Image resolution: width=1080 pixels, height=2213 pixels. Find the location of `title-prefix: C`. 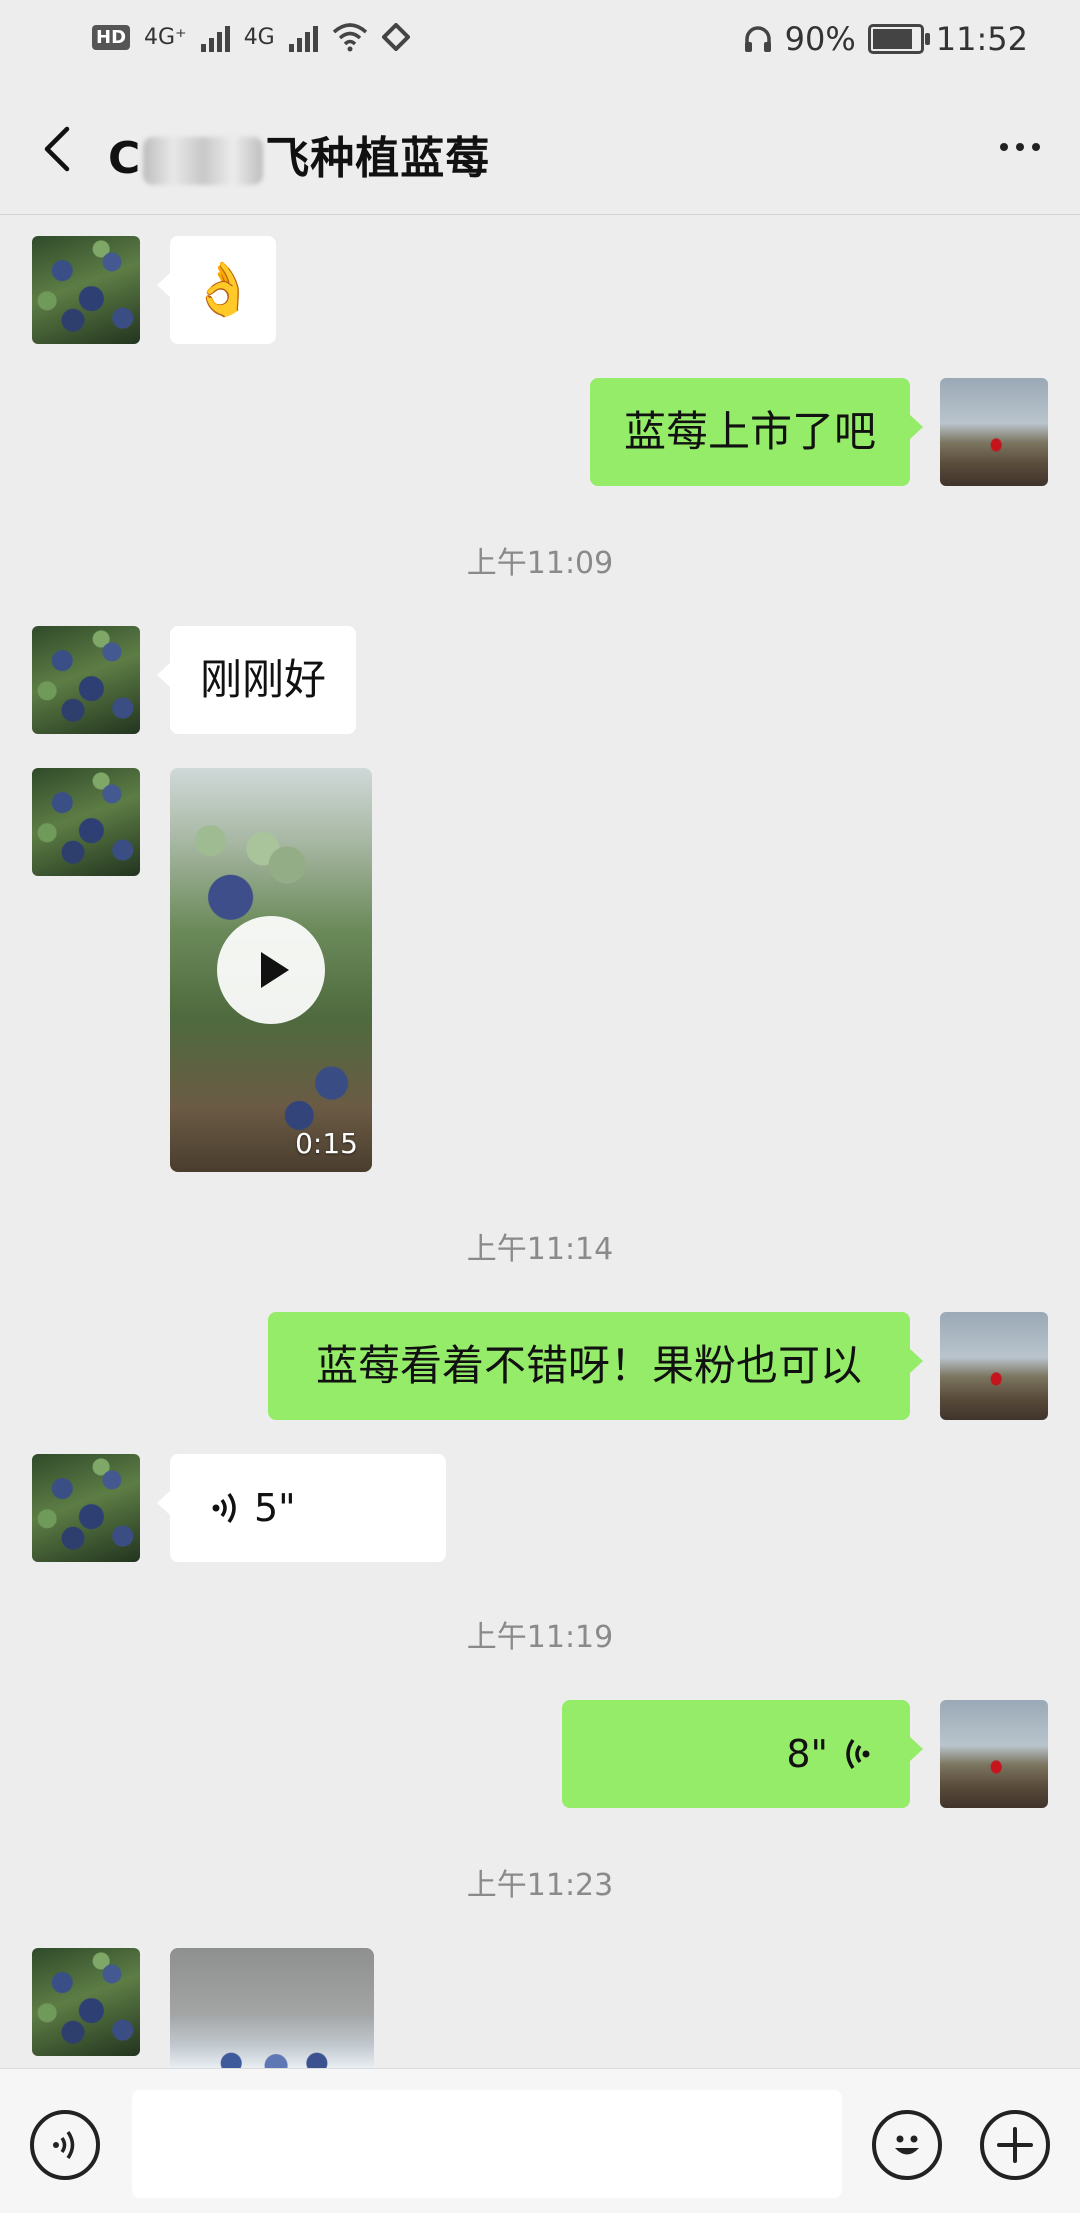

title-prefix: C is located at coordinates (125, 158).